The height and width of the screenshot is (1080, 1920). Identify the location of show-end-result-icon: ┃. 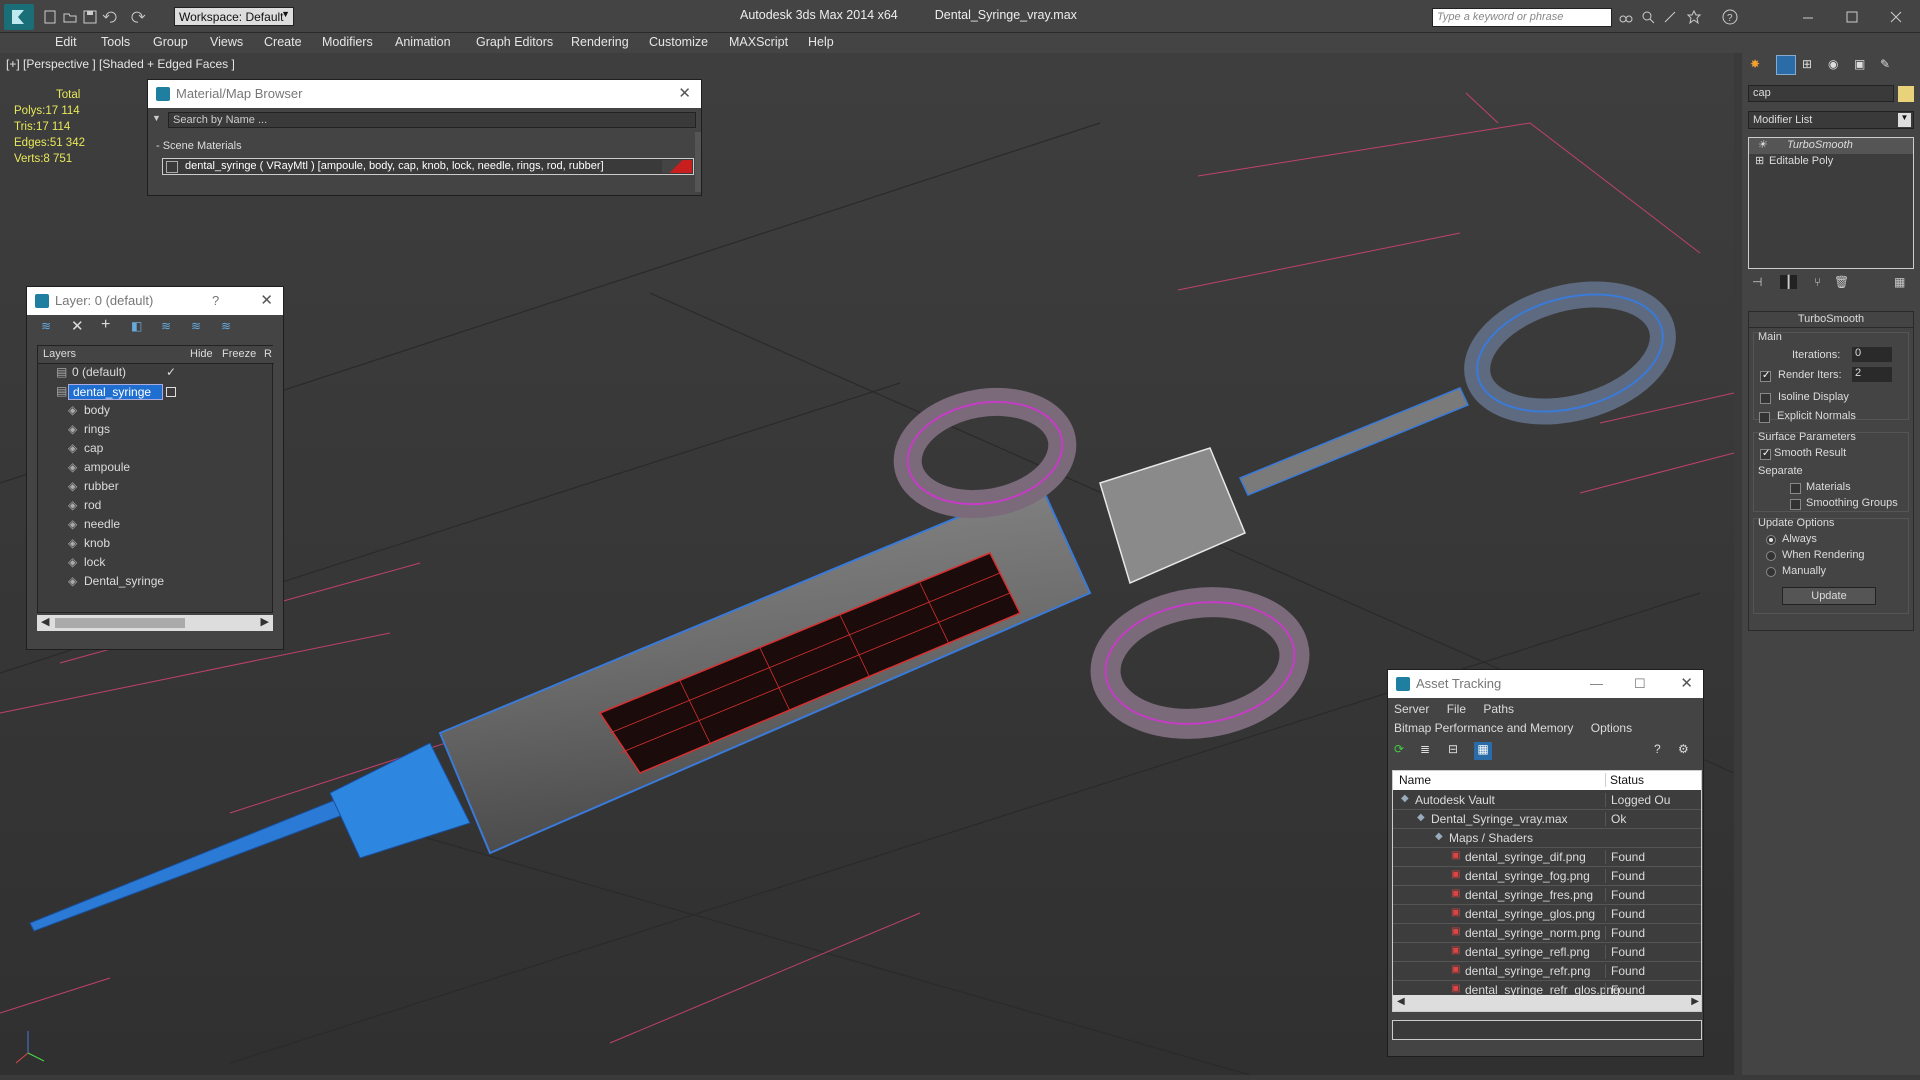
(1789, 282).